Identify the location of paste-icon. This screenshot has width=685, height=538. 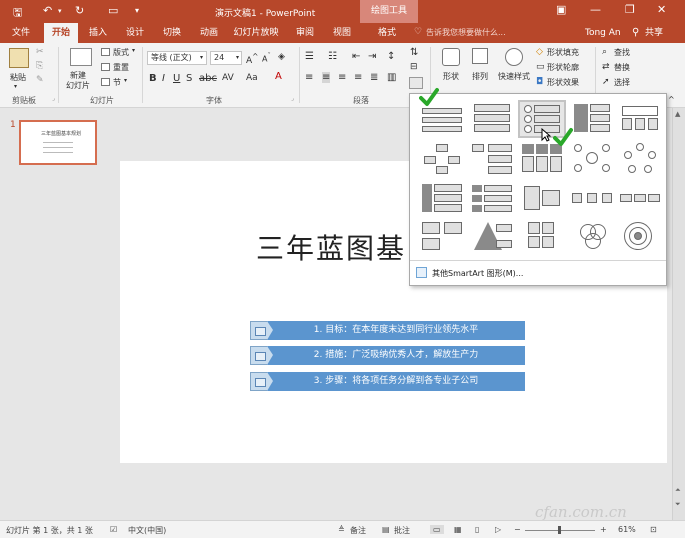
(19, 58).